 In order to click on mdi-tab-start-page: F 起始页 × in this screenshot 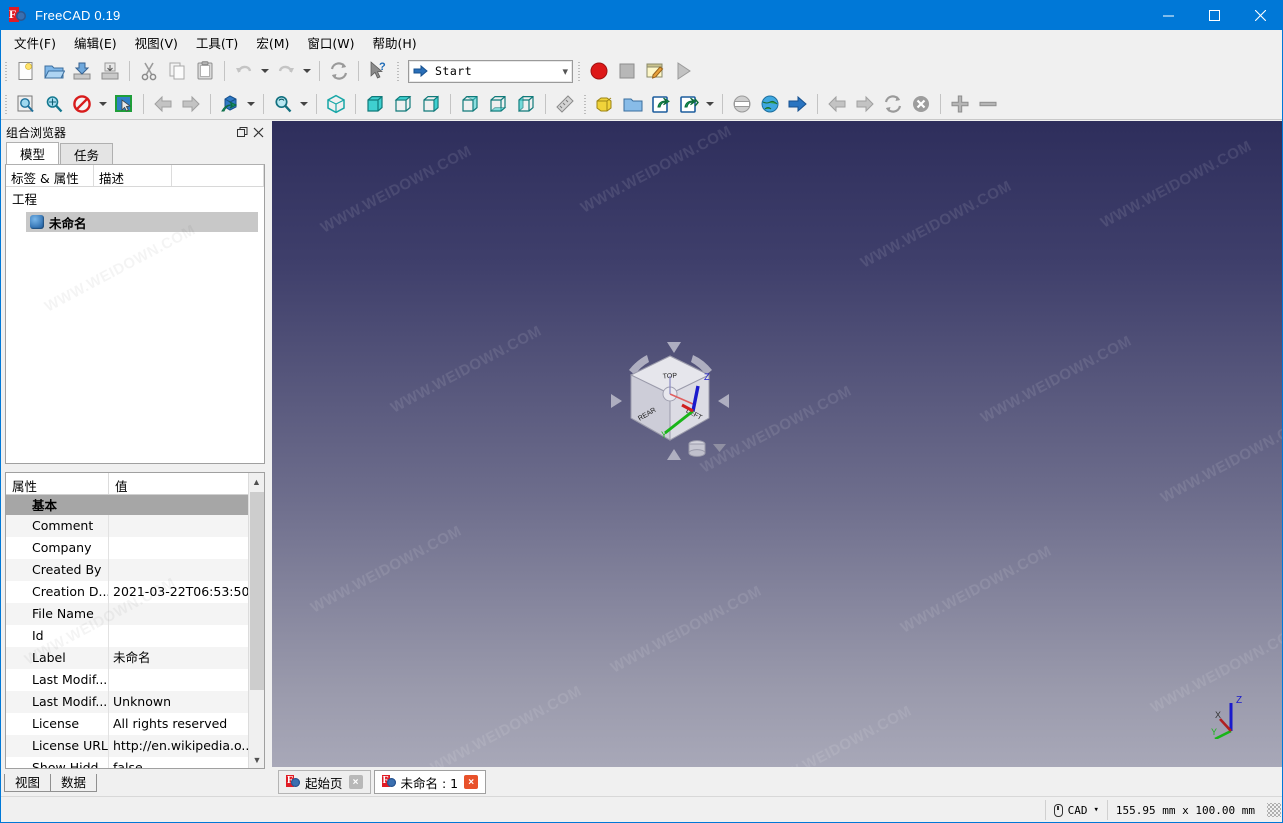, I will do `click(324, 782)`.